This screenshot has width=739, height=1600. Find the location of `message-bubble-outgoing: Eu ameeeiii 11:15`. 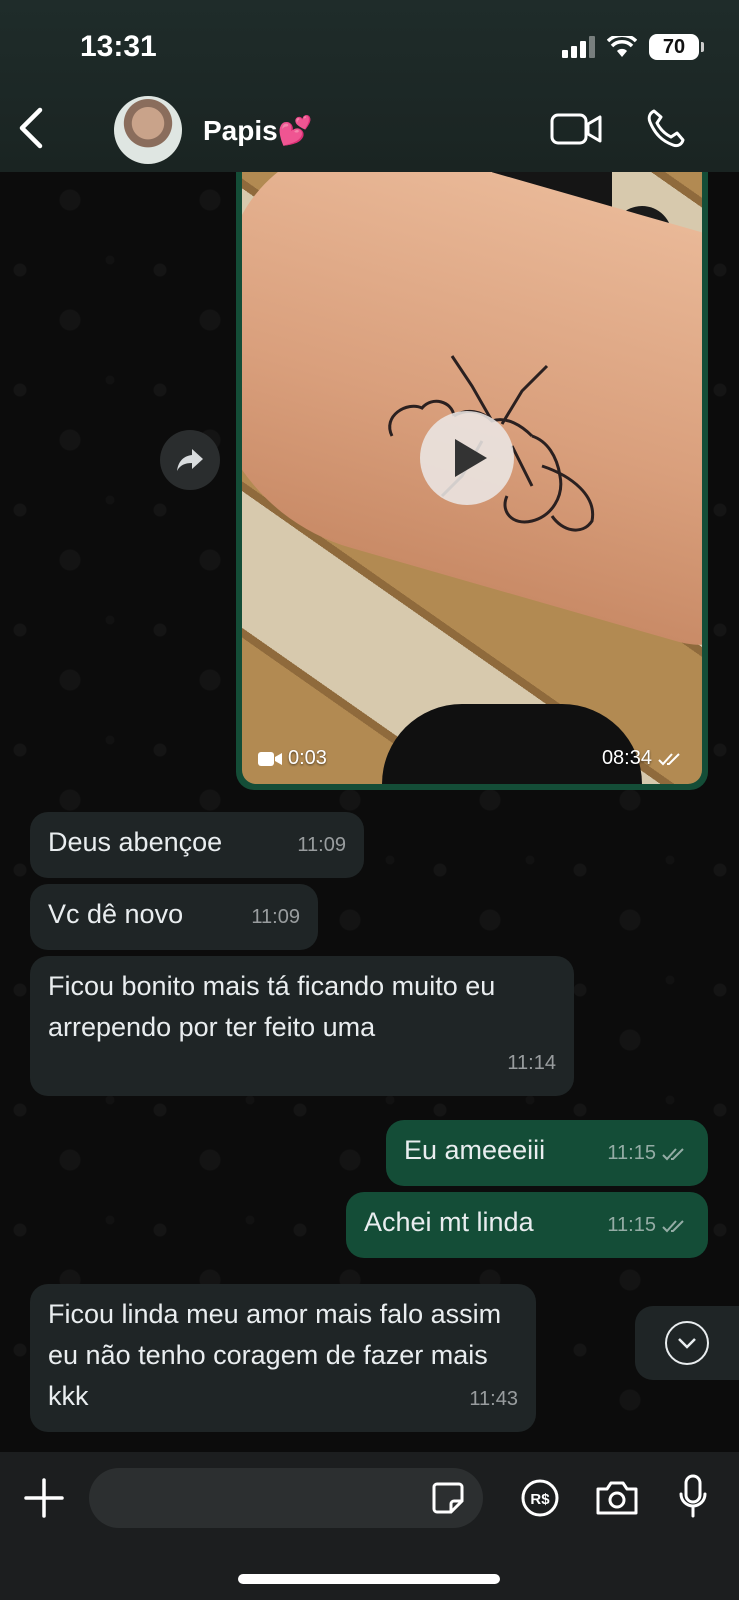

message-bubble-outgoing: Eu ameeeiii 11:15 is located at coordinates (547, 1153).